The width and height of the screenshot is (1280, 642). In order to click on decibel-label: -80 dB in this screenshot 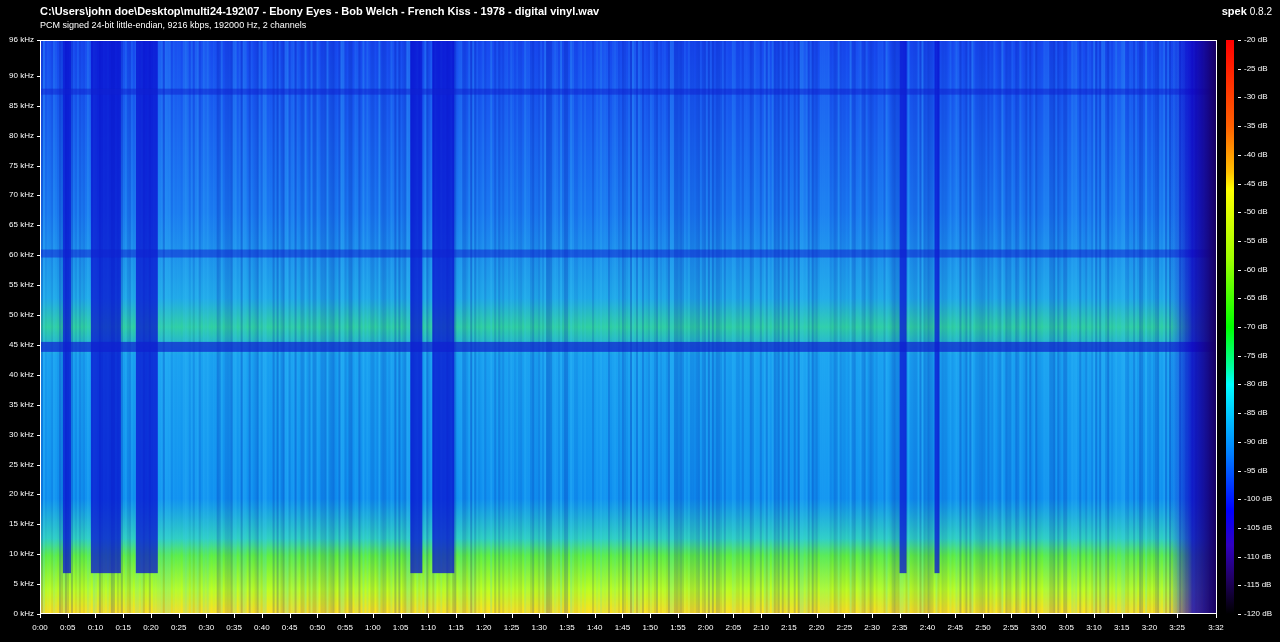, I will do `click(1256, 384)`.